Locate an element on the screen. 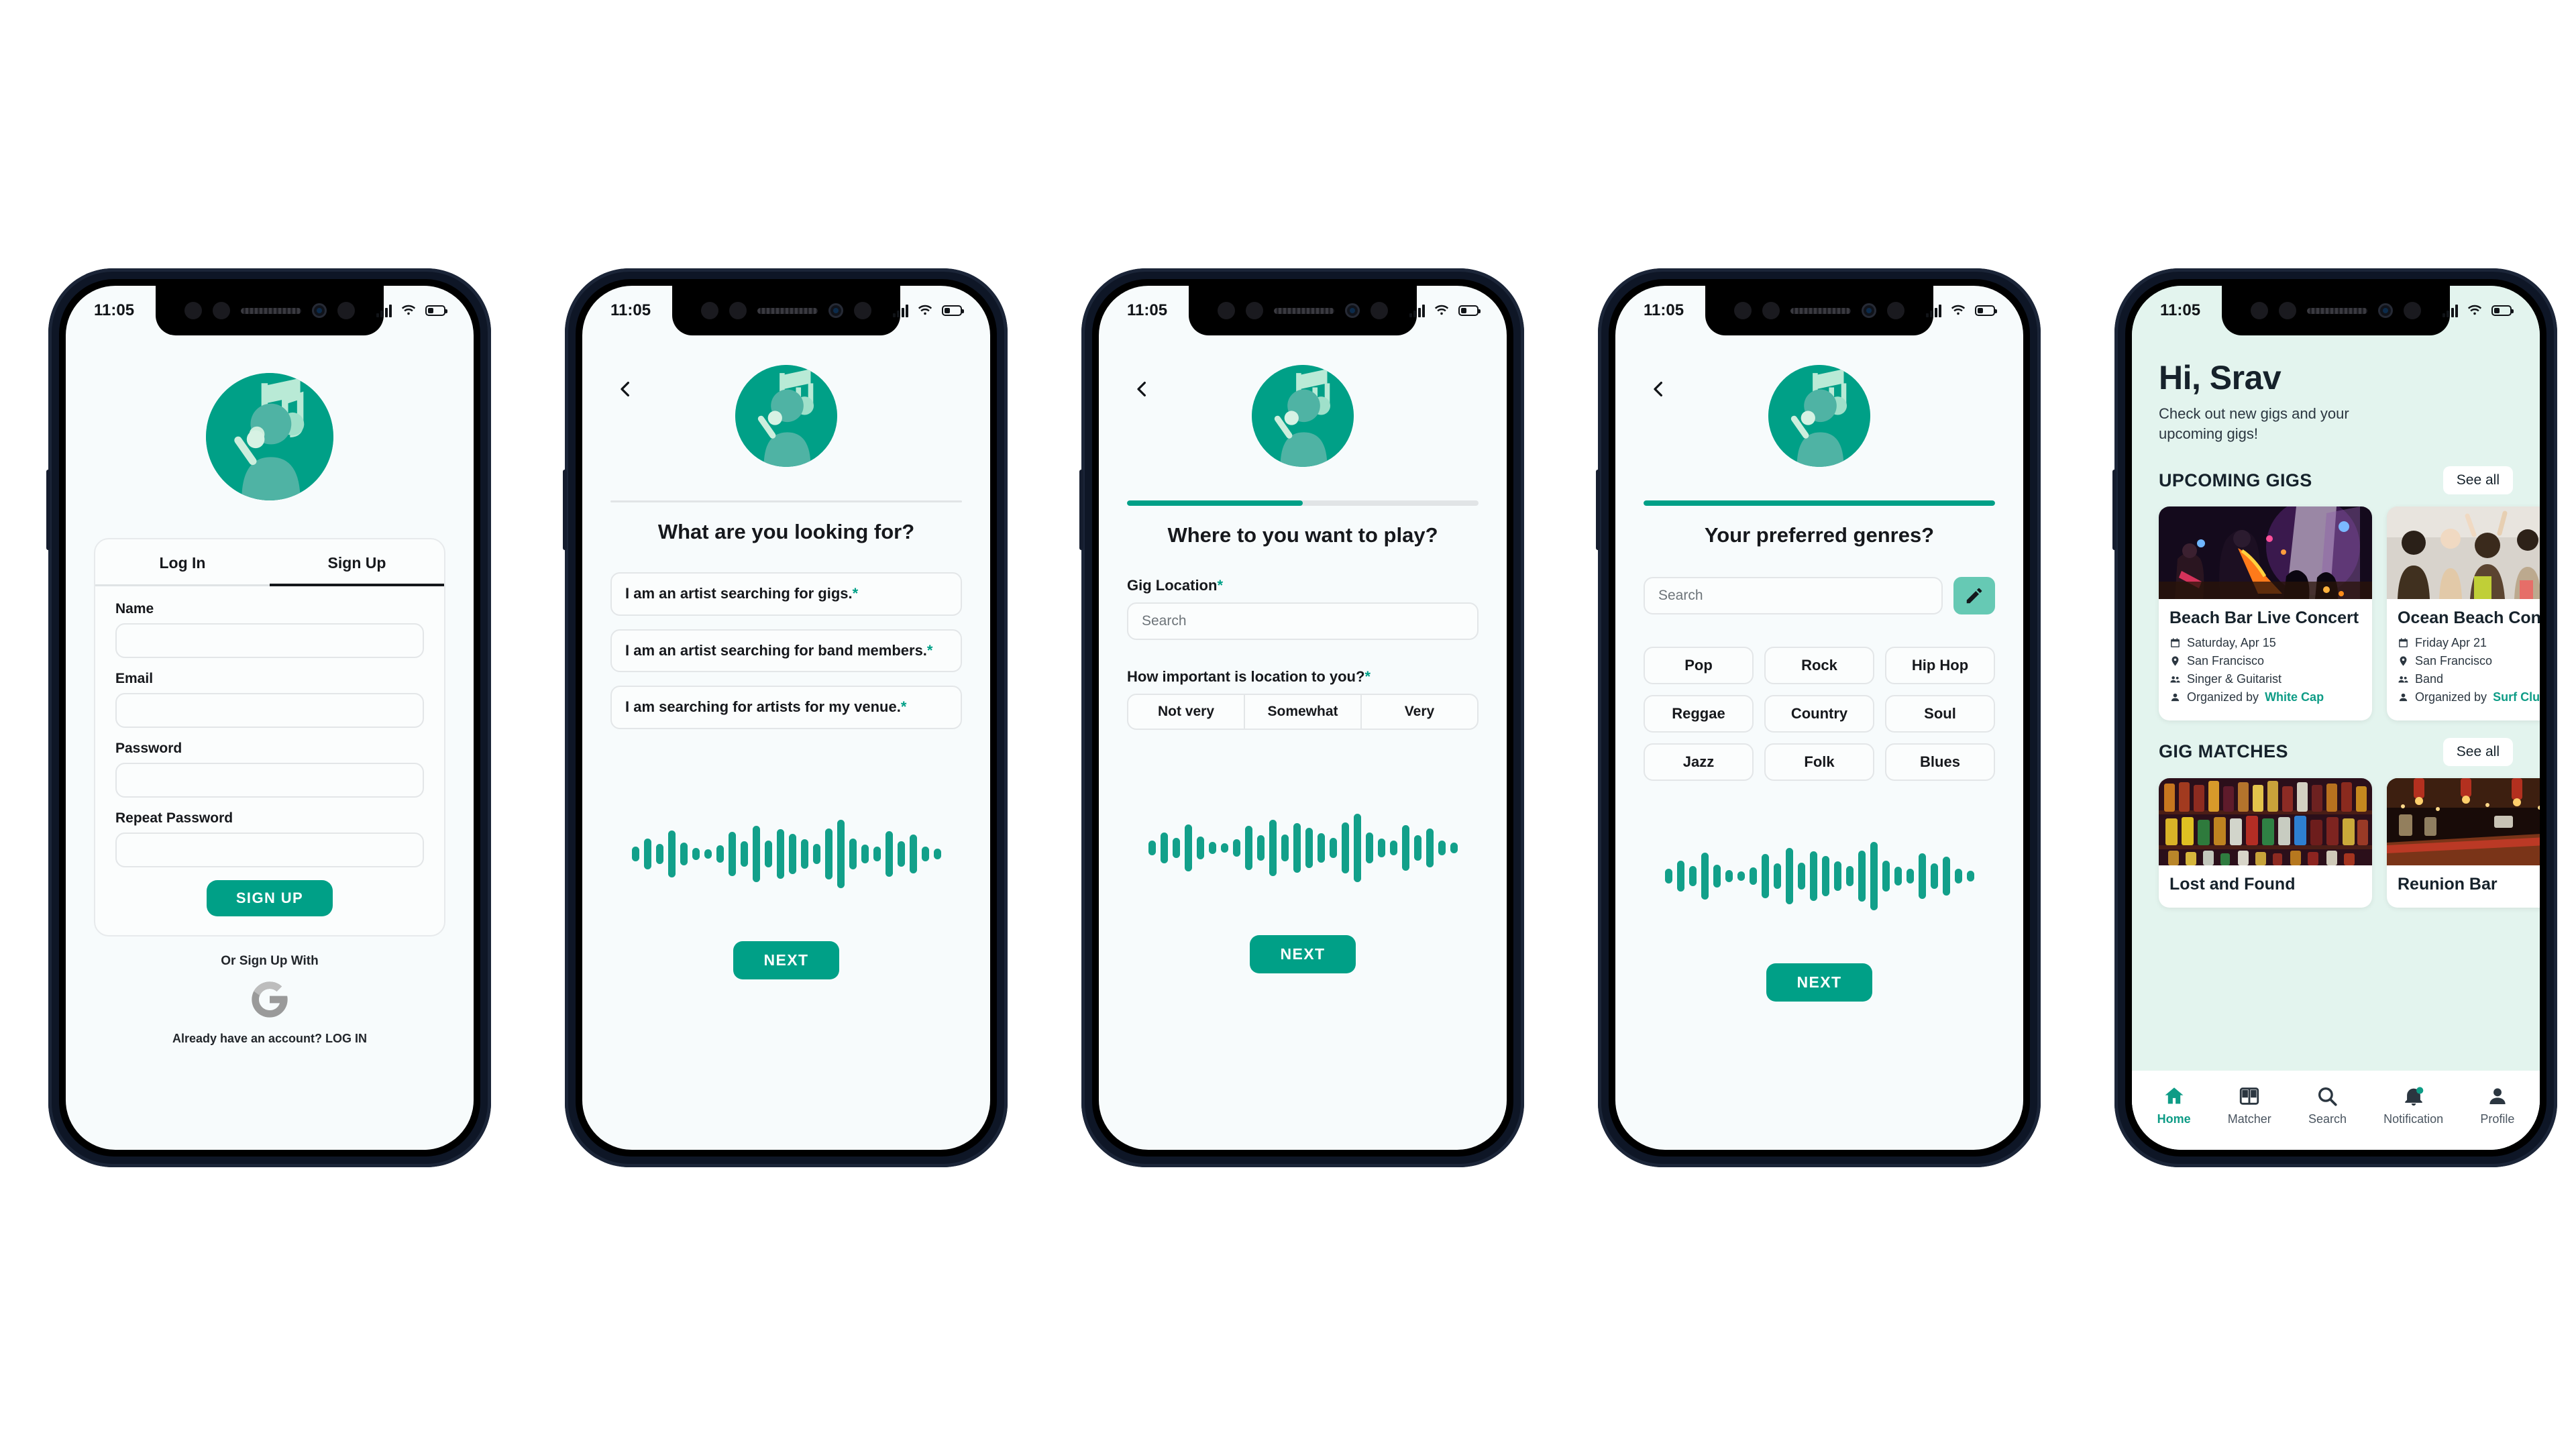 This screenshot has height=1449, width=2576. gig-location: San Francisco is located at coordinates (2454, 660).